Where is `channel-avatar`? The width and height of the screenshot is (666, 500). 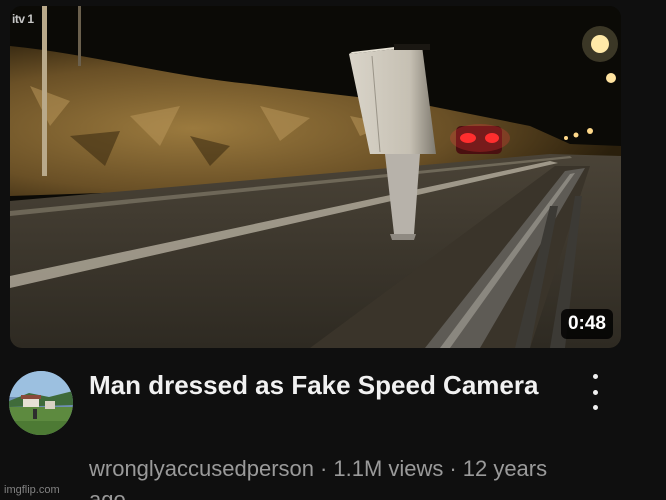 channel-avatar is located at coordinates (41, 403).